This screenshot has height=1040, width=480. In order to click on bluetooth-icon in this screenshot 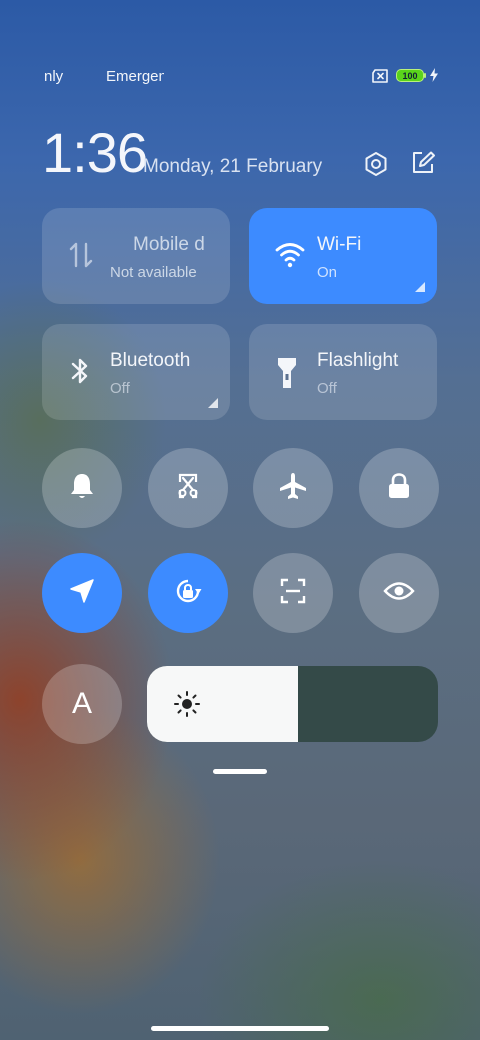, I will do `click(80, 373)`.